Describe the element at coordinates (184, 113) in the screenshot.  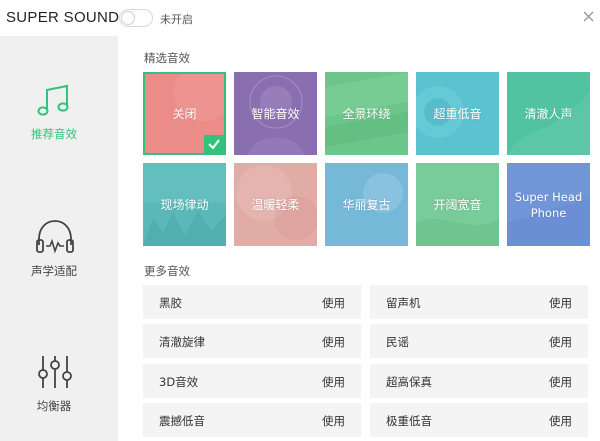
I see `tile-off: 关闭` at that location.